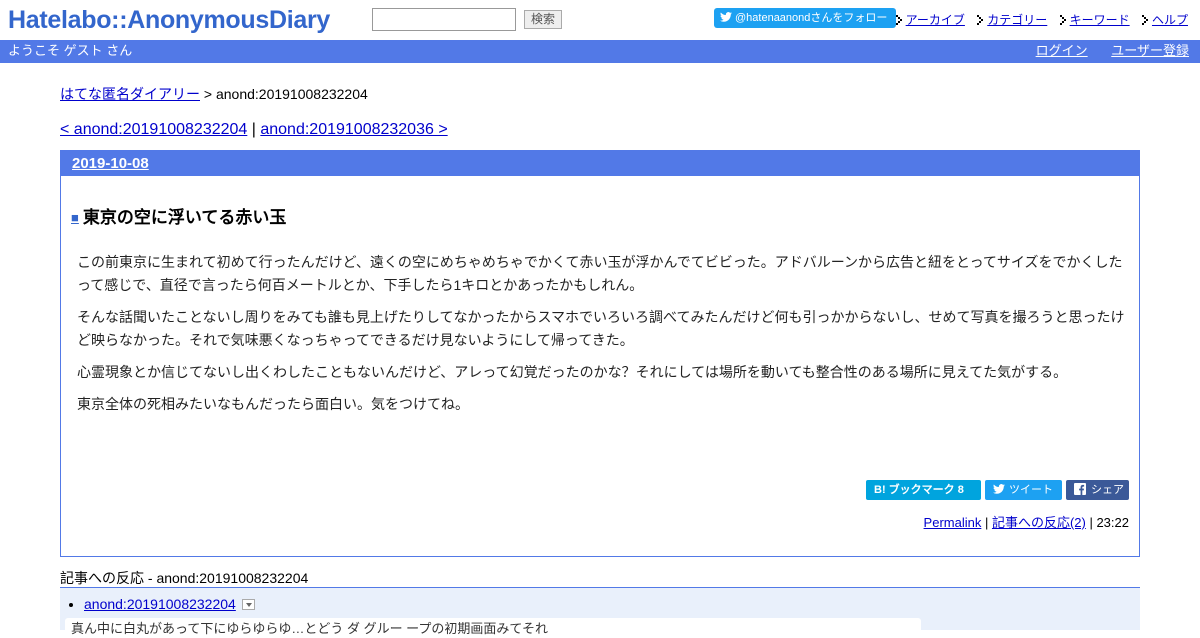 This screenshot has height=638, width=1200. What do you see at coordinates (1080, 489) in the screenshot?
I see `facebook-icon` at bounding box center [1080, 489].